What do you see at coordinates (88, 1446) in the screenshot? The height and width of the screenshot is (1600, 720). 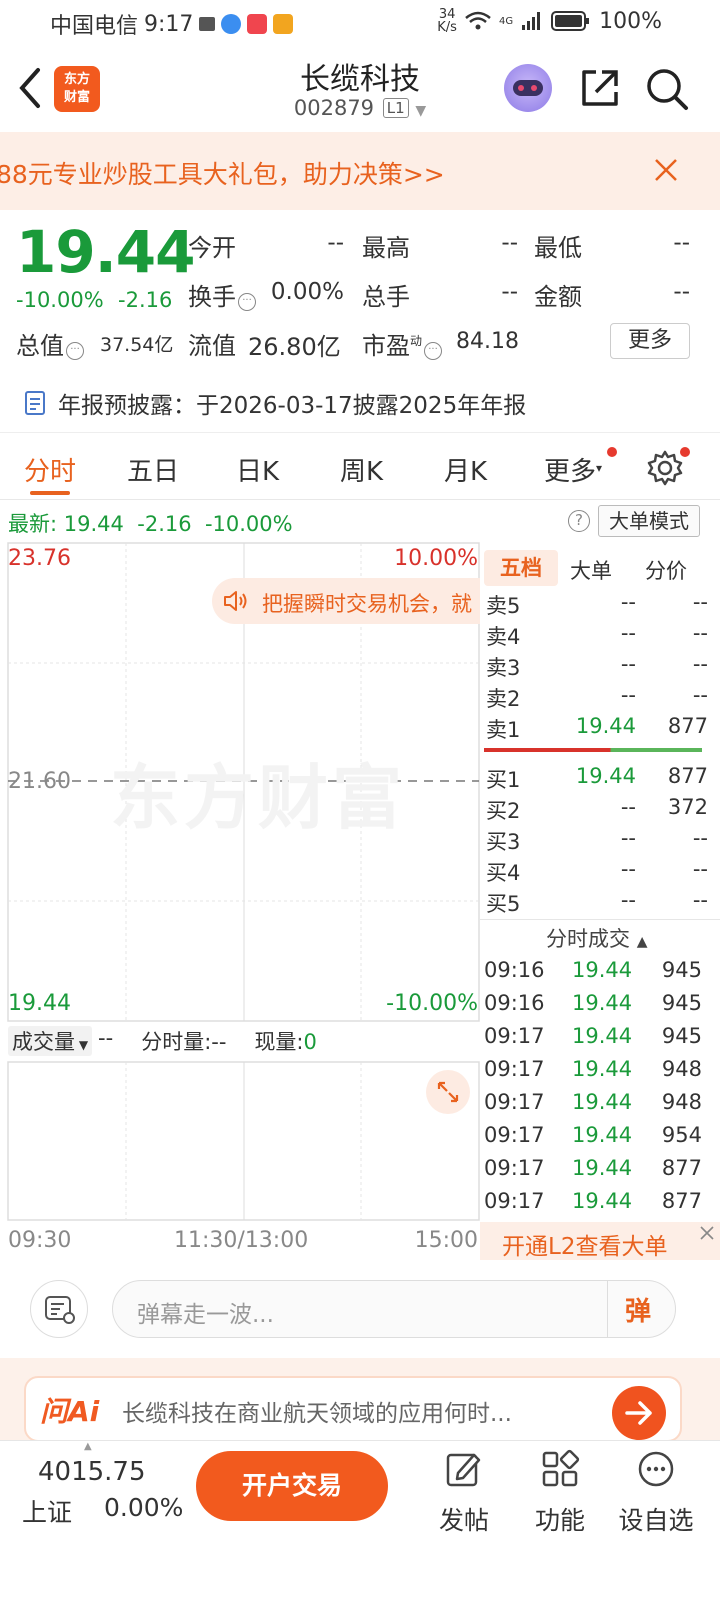 I see `caret-up-icon: ▲` at bounding box center [88, 1446].